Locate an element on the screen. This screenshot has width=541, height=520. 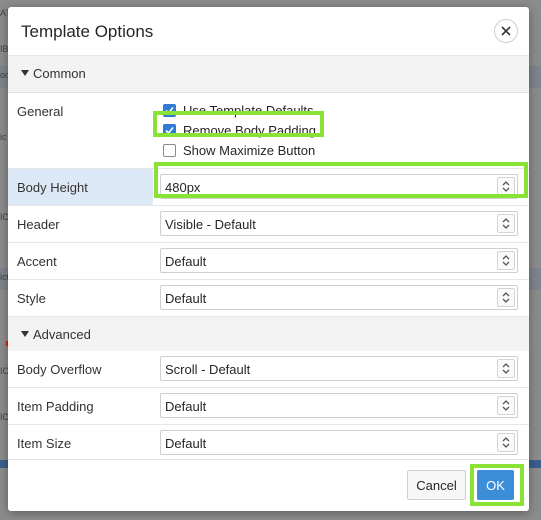
checkbox-label: Remove Body Padding is located at coordinates (249, 130).